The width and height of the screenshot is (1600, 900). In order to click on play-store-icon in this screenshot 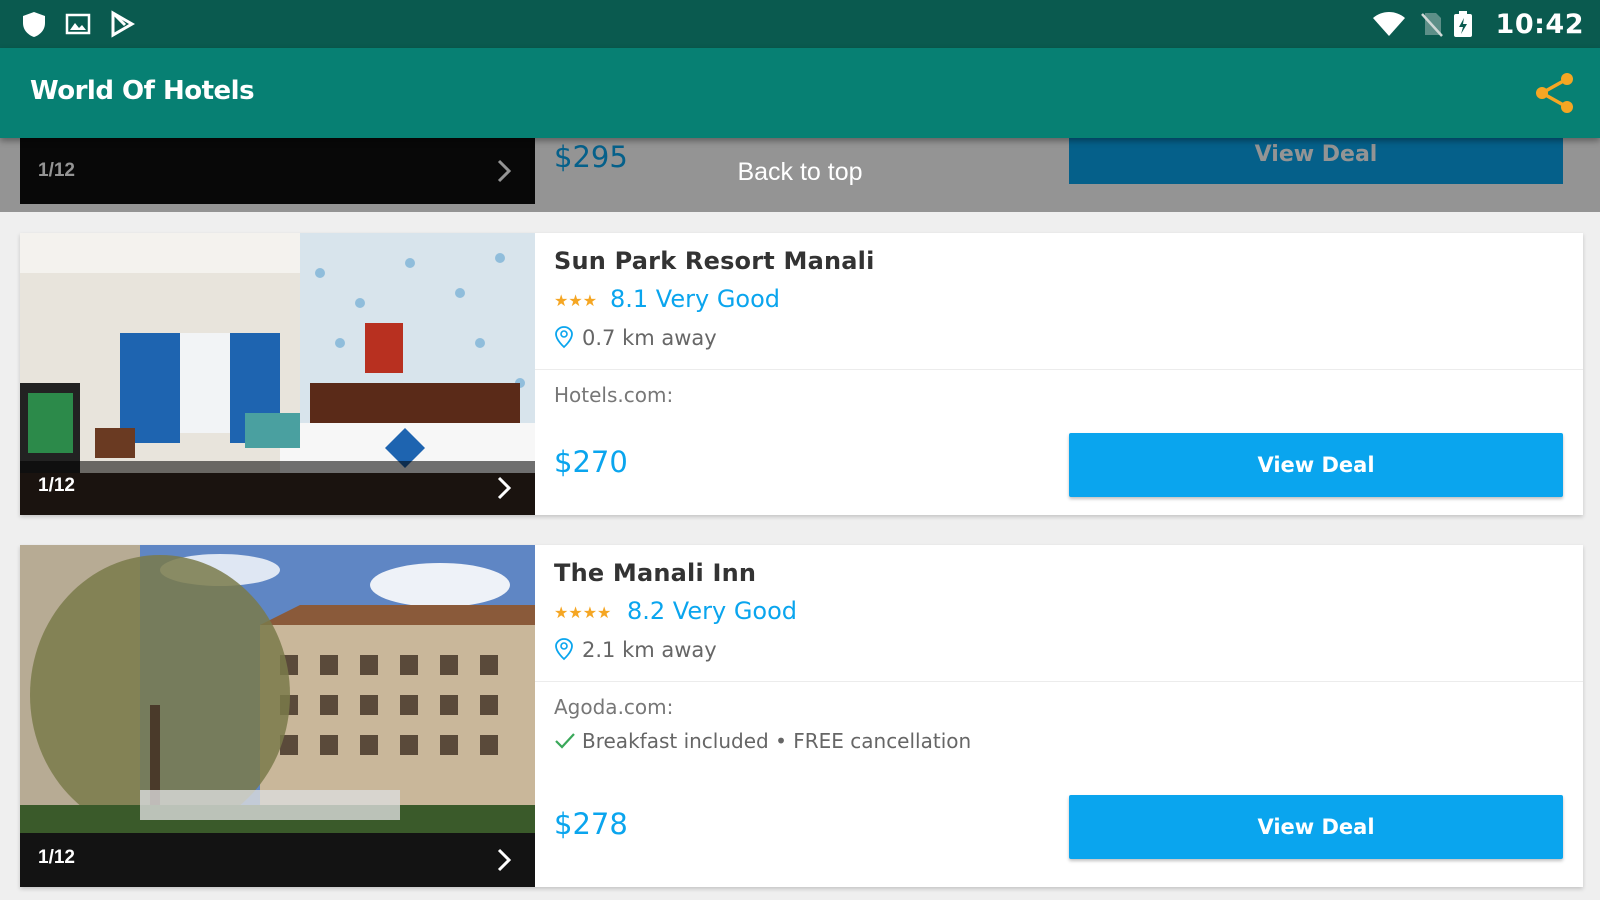, I will do `click(123, 24)`.